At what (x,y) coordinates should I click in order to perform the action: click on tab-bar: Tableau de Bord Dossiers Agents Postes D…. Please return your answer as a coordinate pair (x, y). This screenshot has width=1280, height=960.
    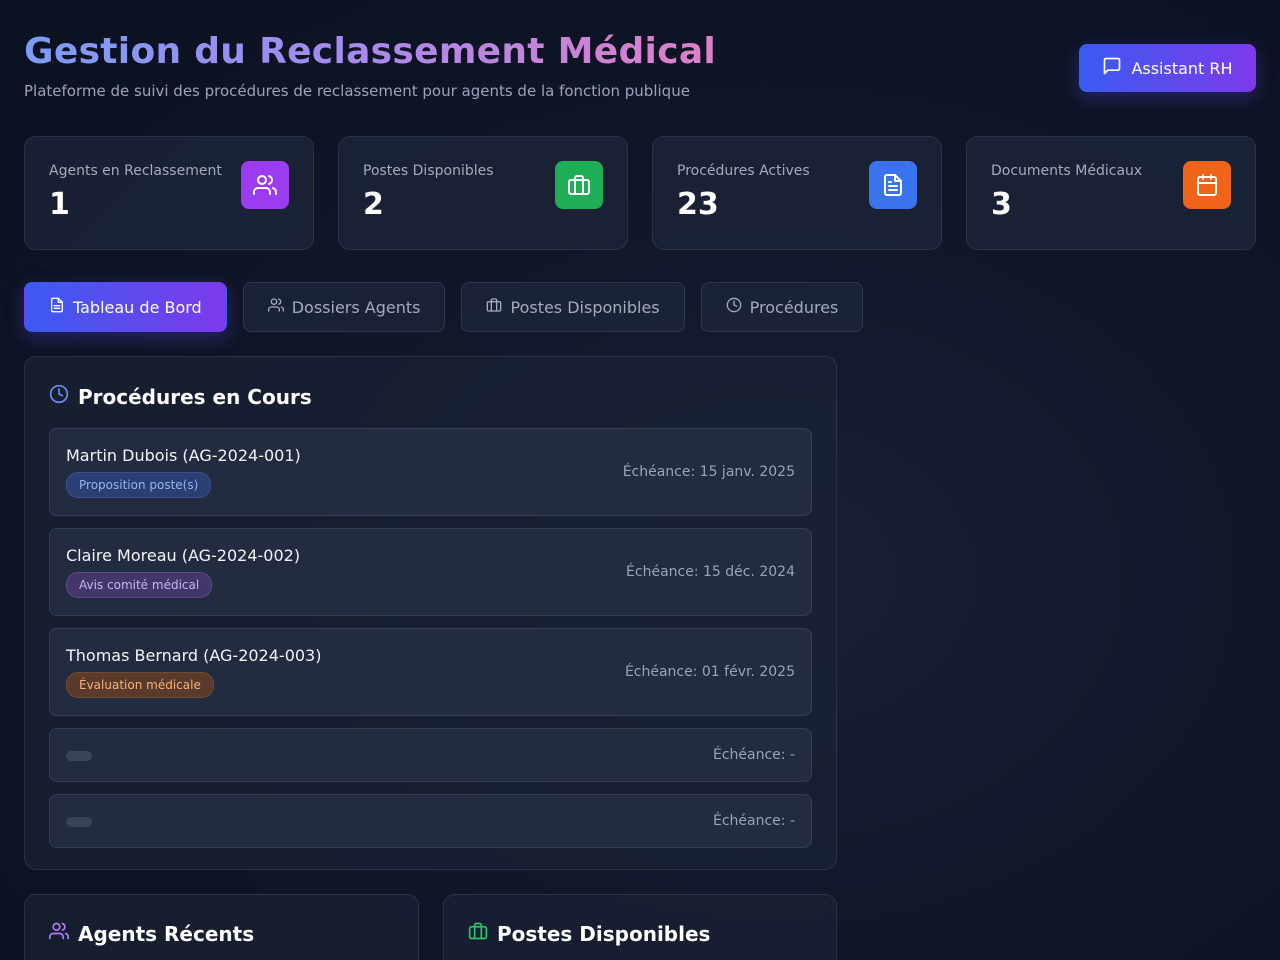
    Looking at the image, I should click on (444, 307).